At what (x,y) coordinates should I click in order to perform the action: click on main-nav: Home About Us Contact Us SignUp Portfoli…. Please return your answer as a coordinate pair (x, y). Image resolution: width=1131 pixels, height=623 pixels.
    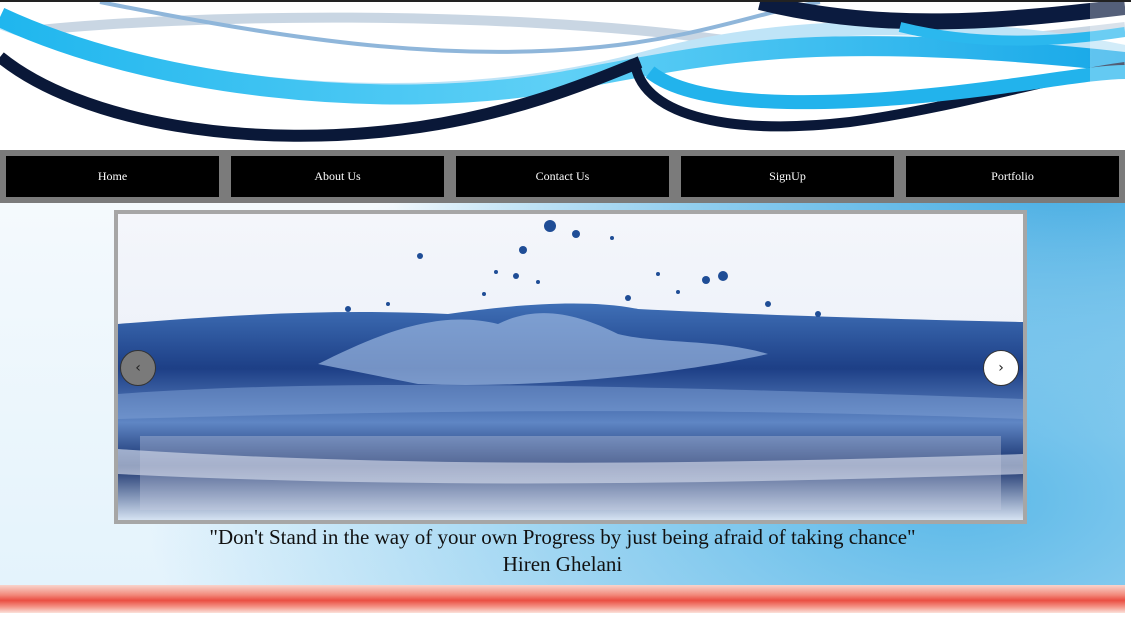
    Looking at the image, I should click on (562, 176).